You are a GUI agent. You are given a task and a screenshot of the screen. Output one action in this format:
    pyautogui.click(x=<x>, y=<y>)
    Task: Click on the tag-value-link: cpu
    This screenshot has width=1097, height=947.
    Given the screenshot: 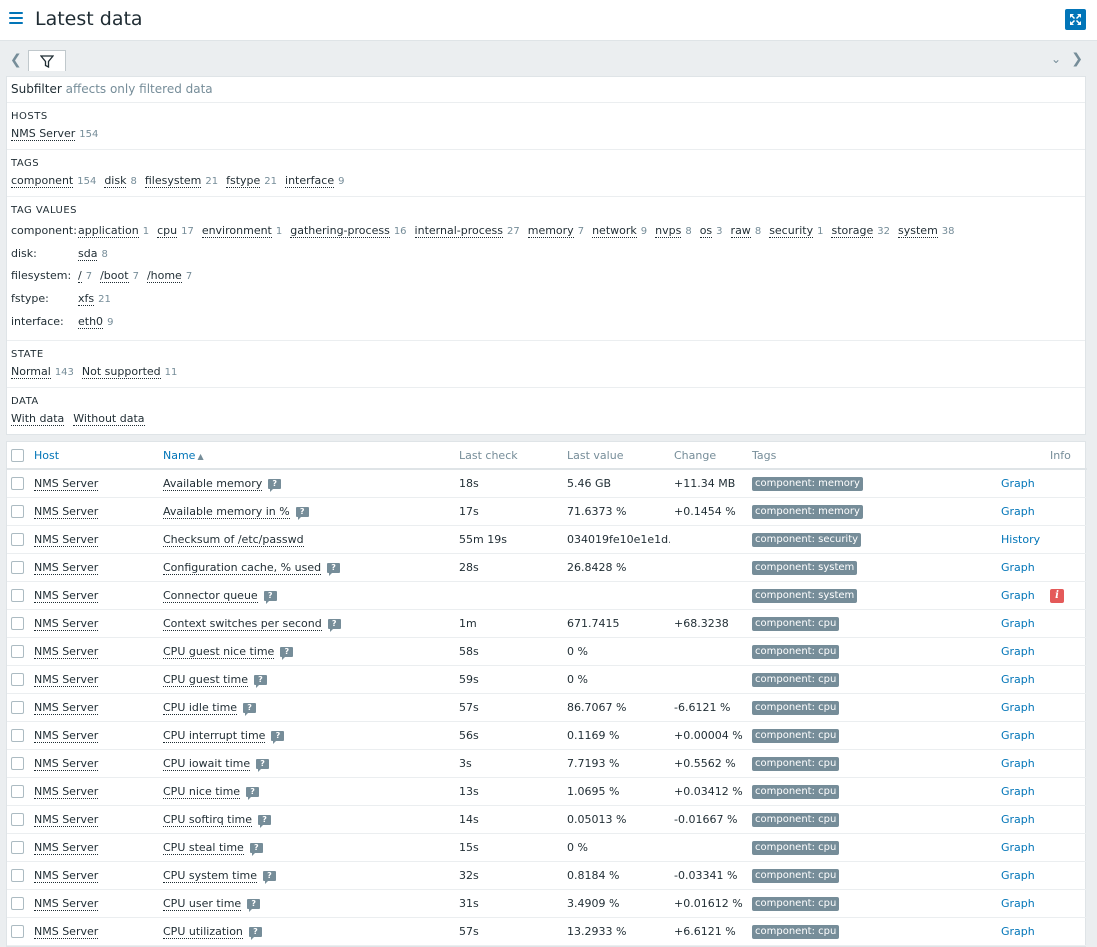 What is the action you would take?
    pyautogui.click(x=167, y=231)
    